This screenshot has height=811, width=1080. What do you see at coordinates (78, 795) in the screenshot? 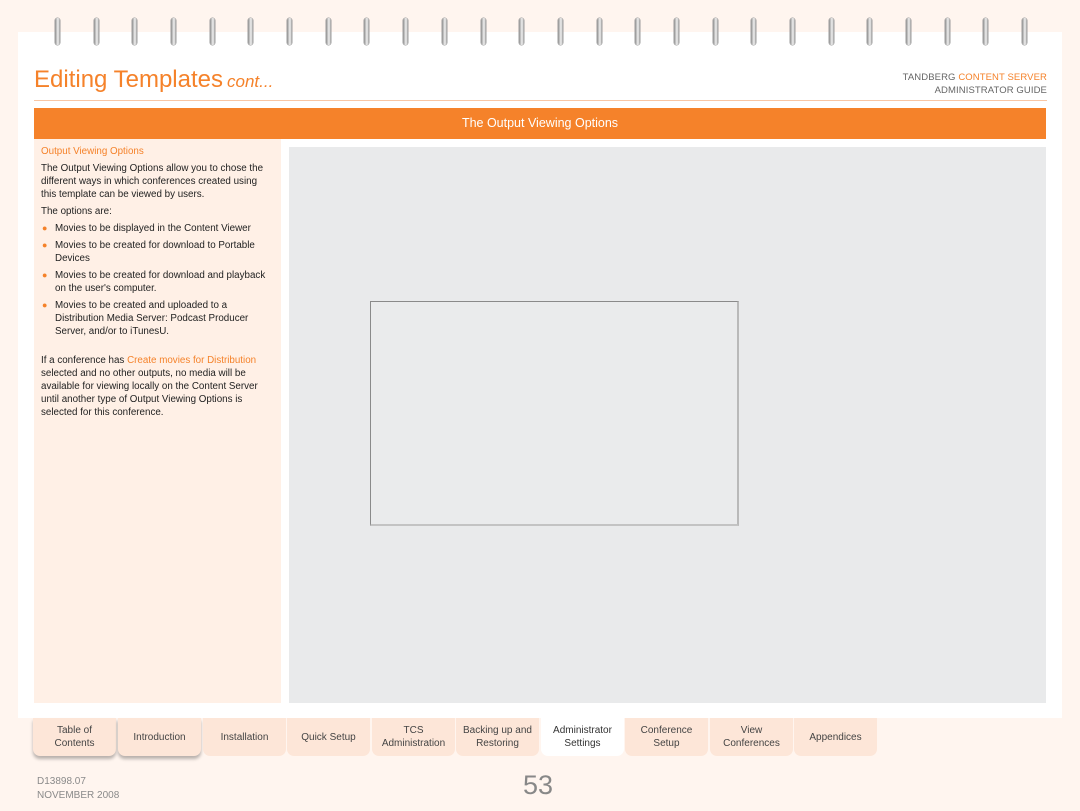
I see `document-date: NOVEMBER 2008` at bounding box center [78, 795].